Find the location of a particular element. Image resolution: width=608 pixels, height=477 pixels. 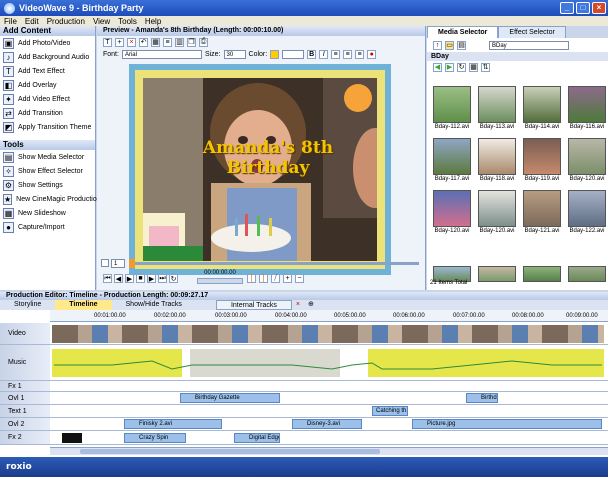

tab-storyline: Storyline is located at coordinates (27, 305).